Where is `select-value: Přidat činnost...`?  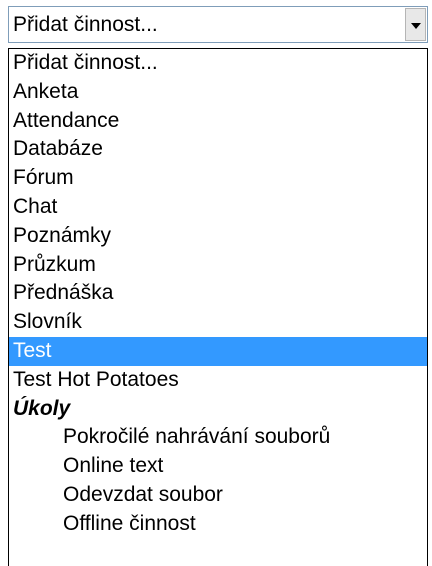
select-value: Přidat činnost... is located at coordinates (85, 24).